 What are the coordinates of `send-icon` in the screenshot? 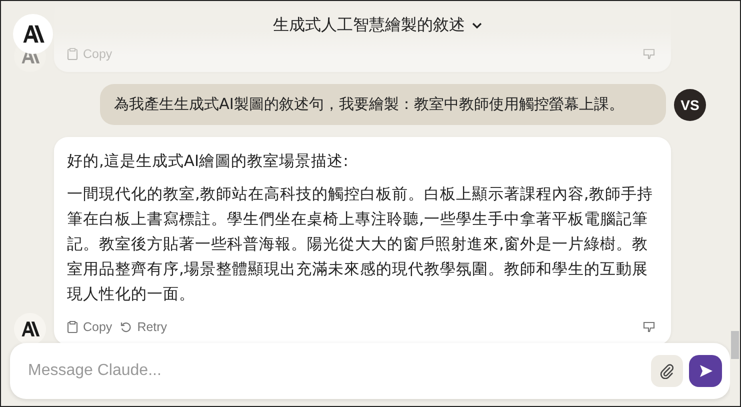 It's located at (706, 371).